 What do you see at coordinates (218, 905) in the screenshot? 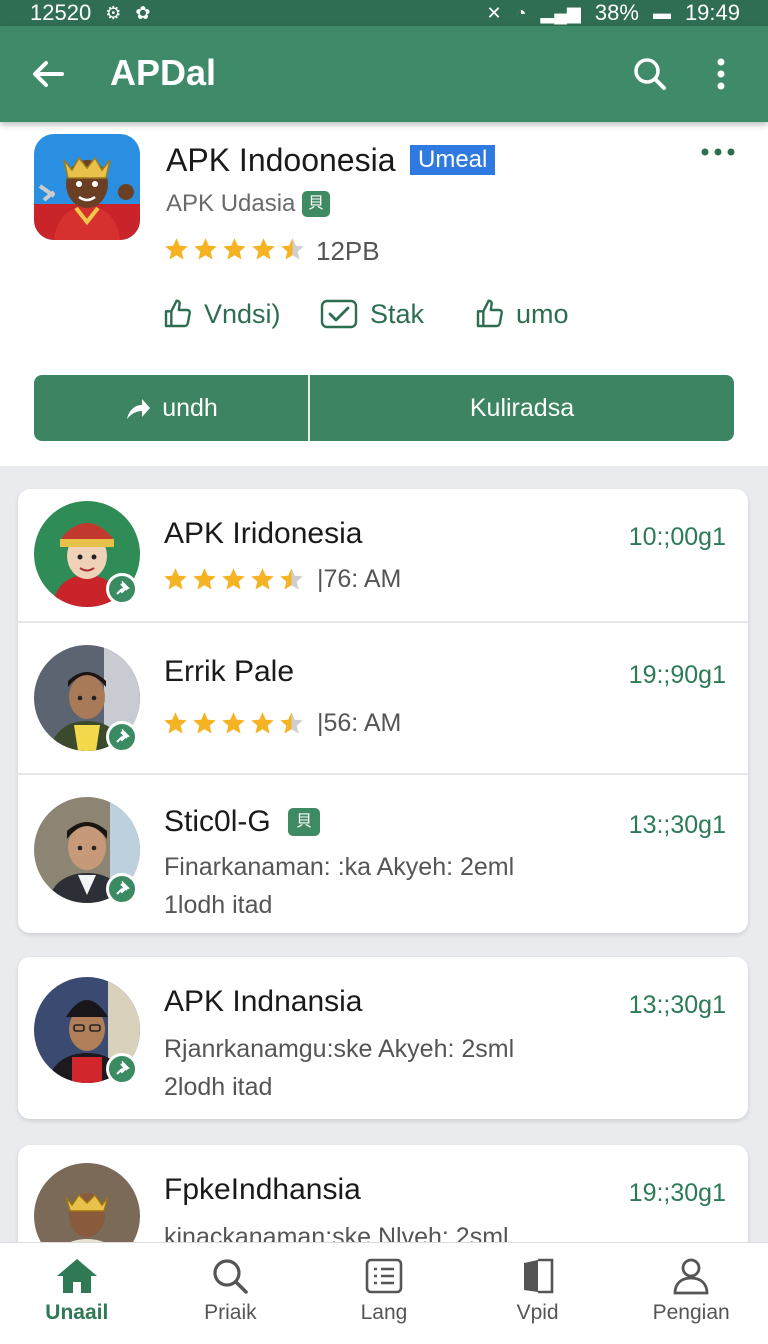
I see `list-item-detail: 1lodh itad` at bounding box center [218, 905].